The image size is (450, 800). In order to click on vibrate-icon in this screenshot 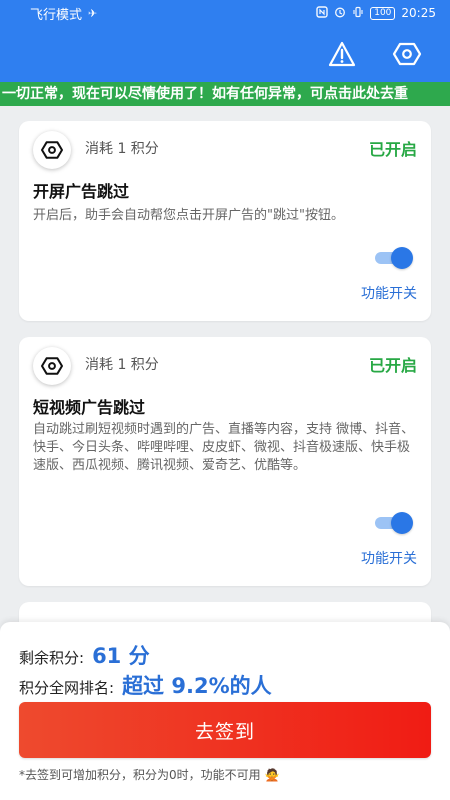, I will do `click(358, 13)`.